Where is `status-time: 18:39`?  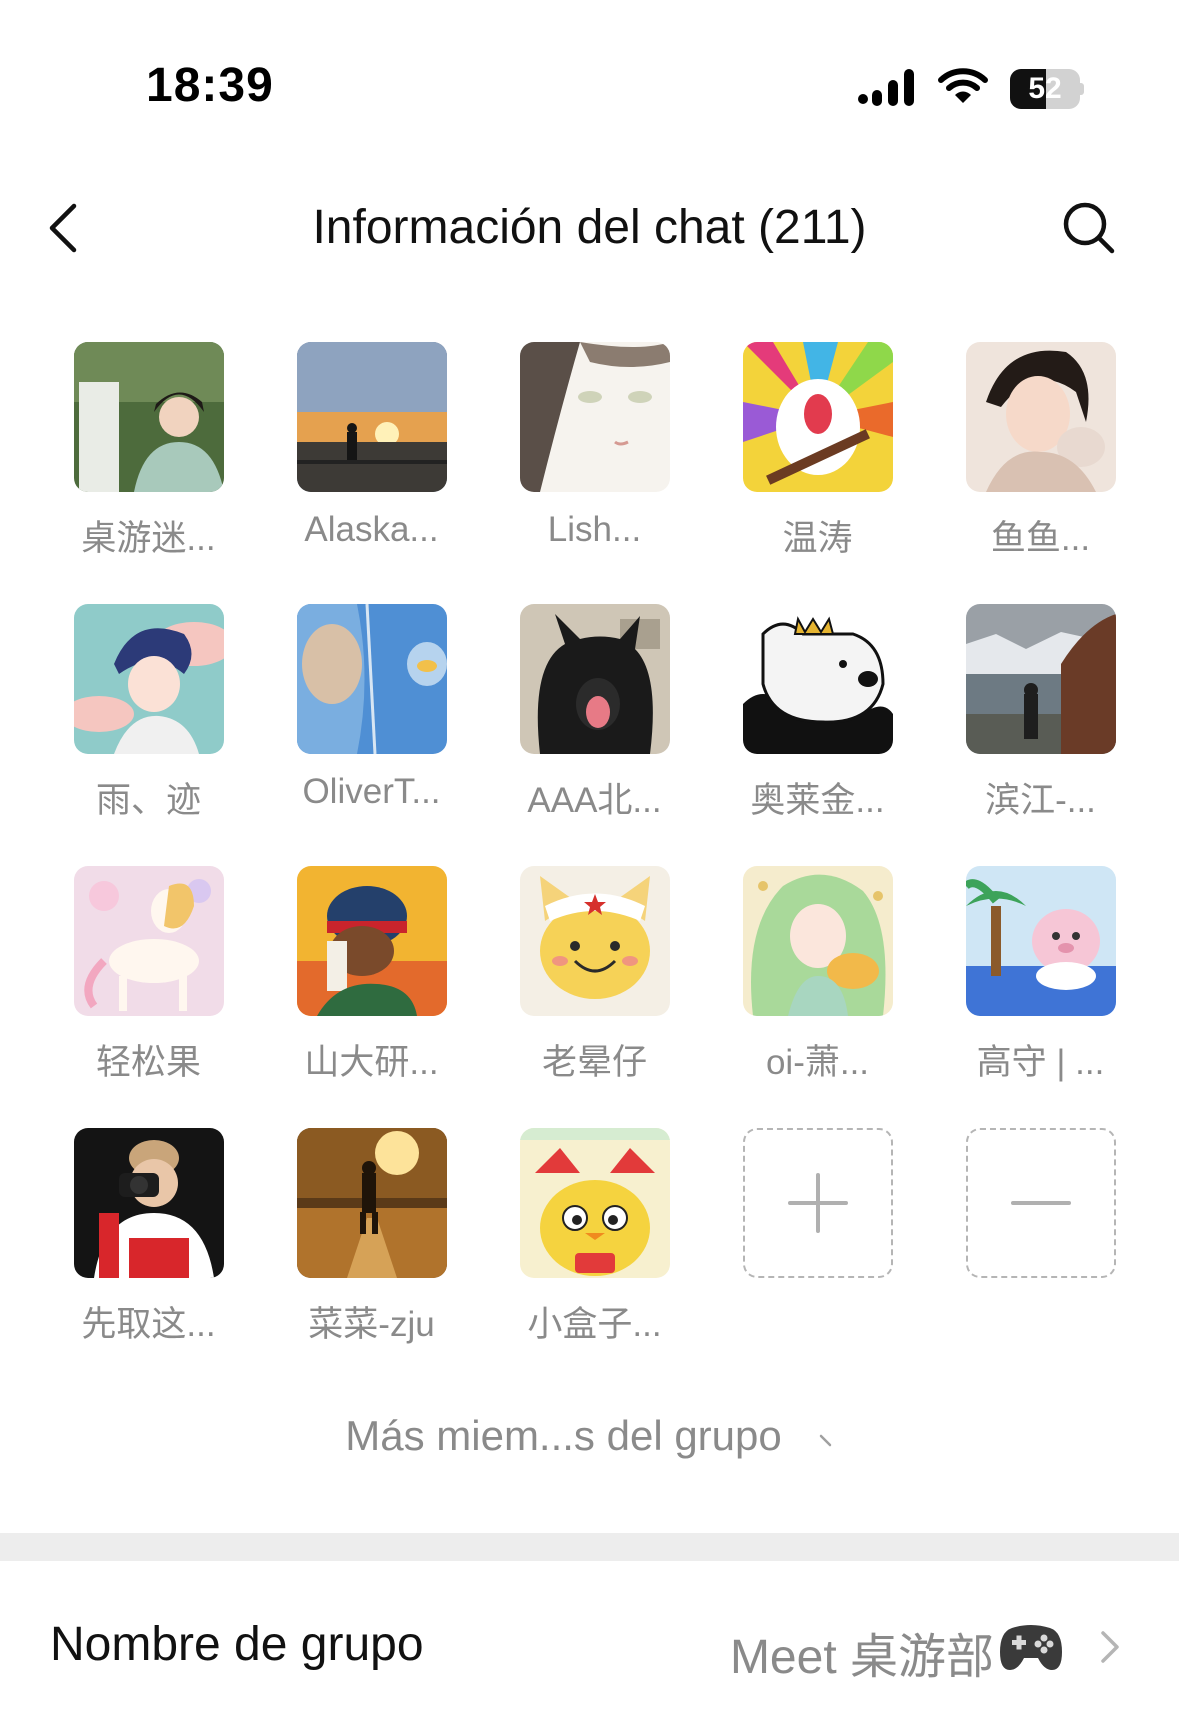 status-time: 18:39 is located at coordinates (210, 85).